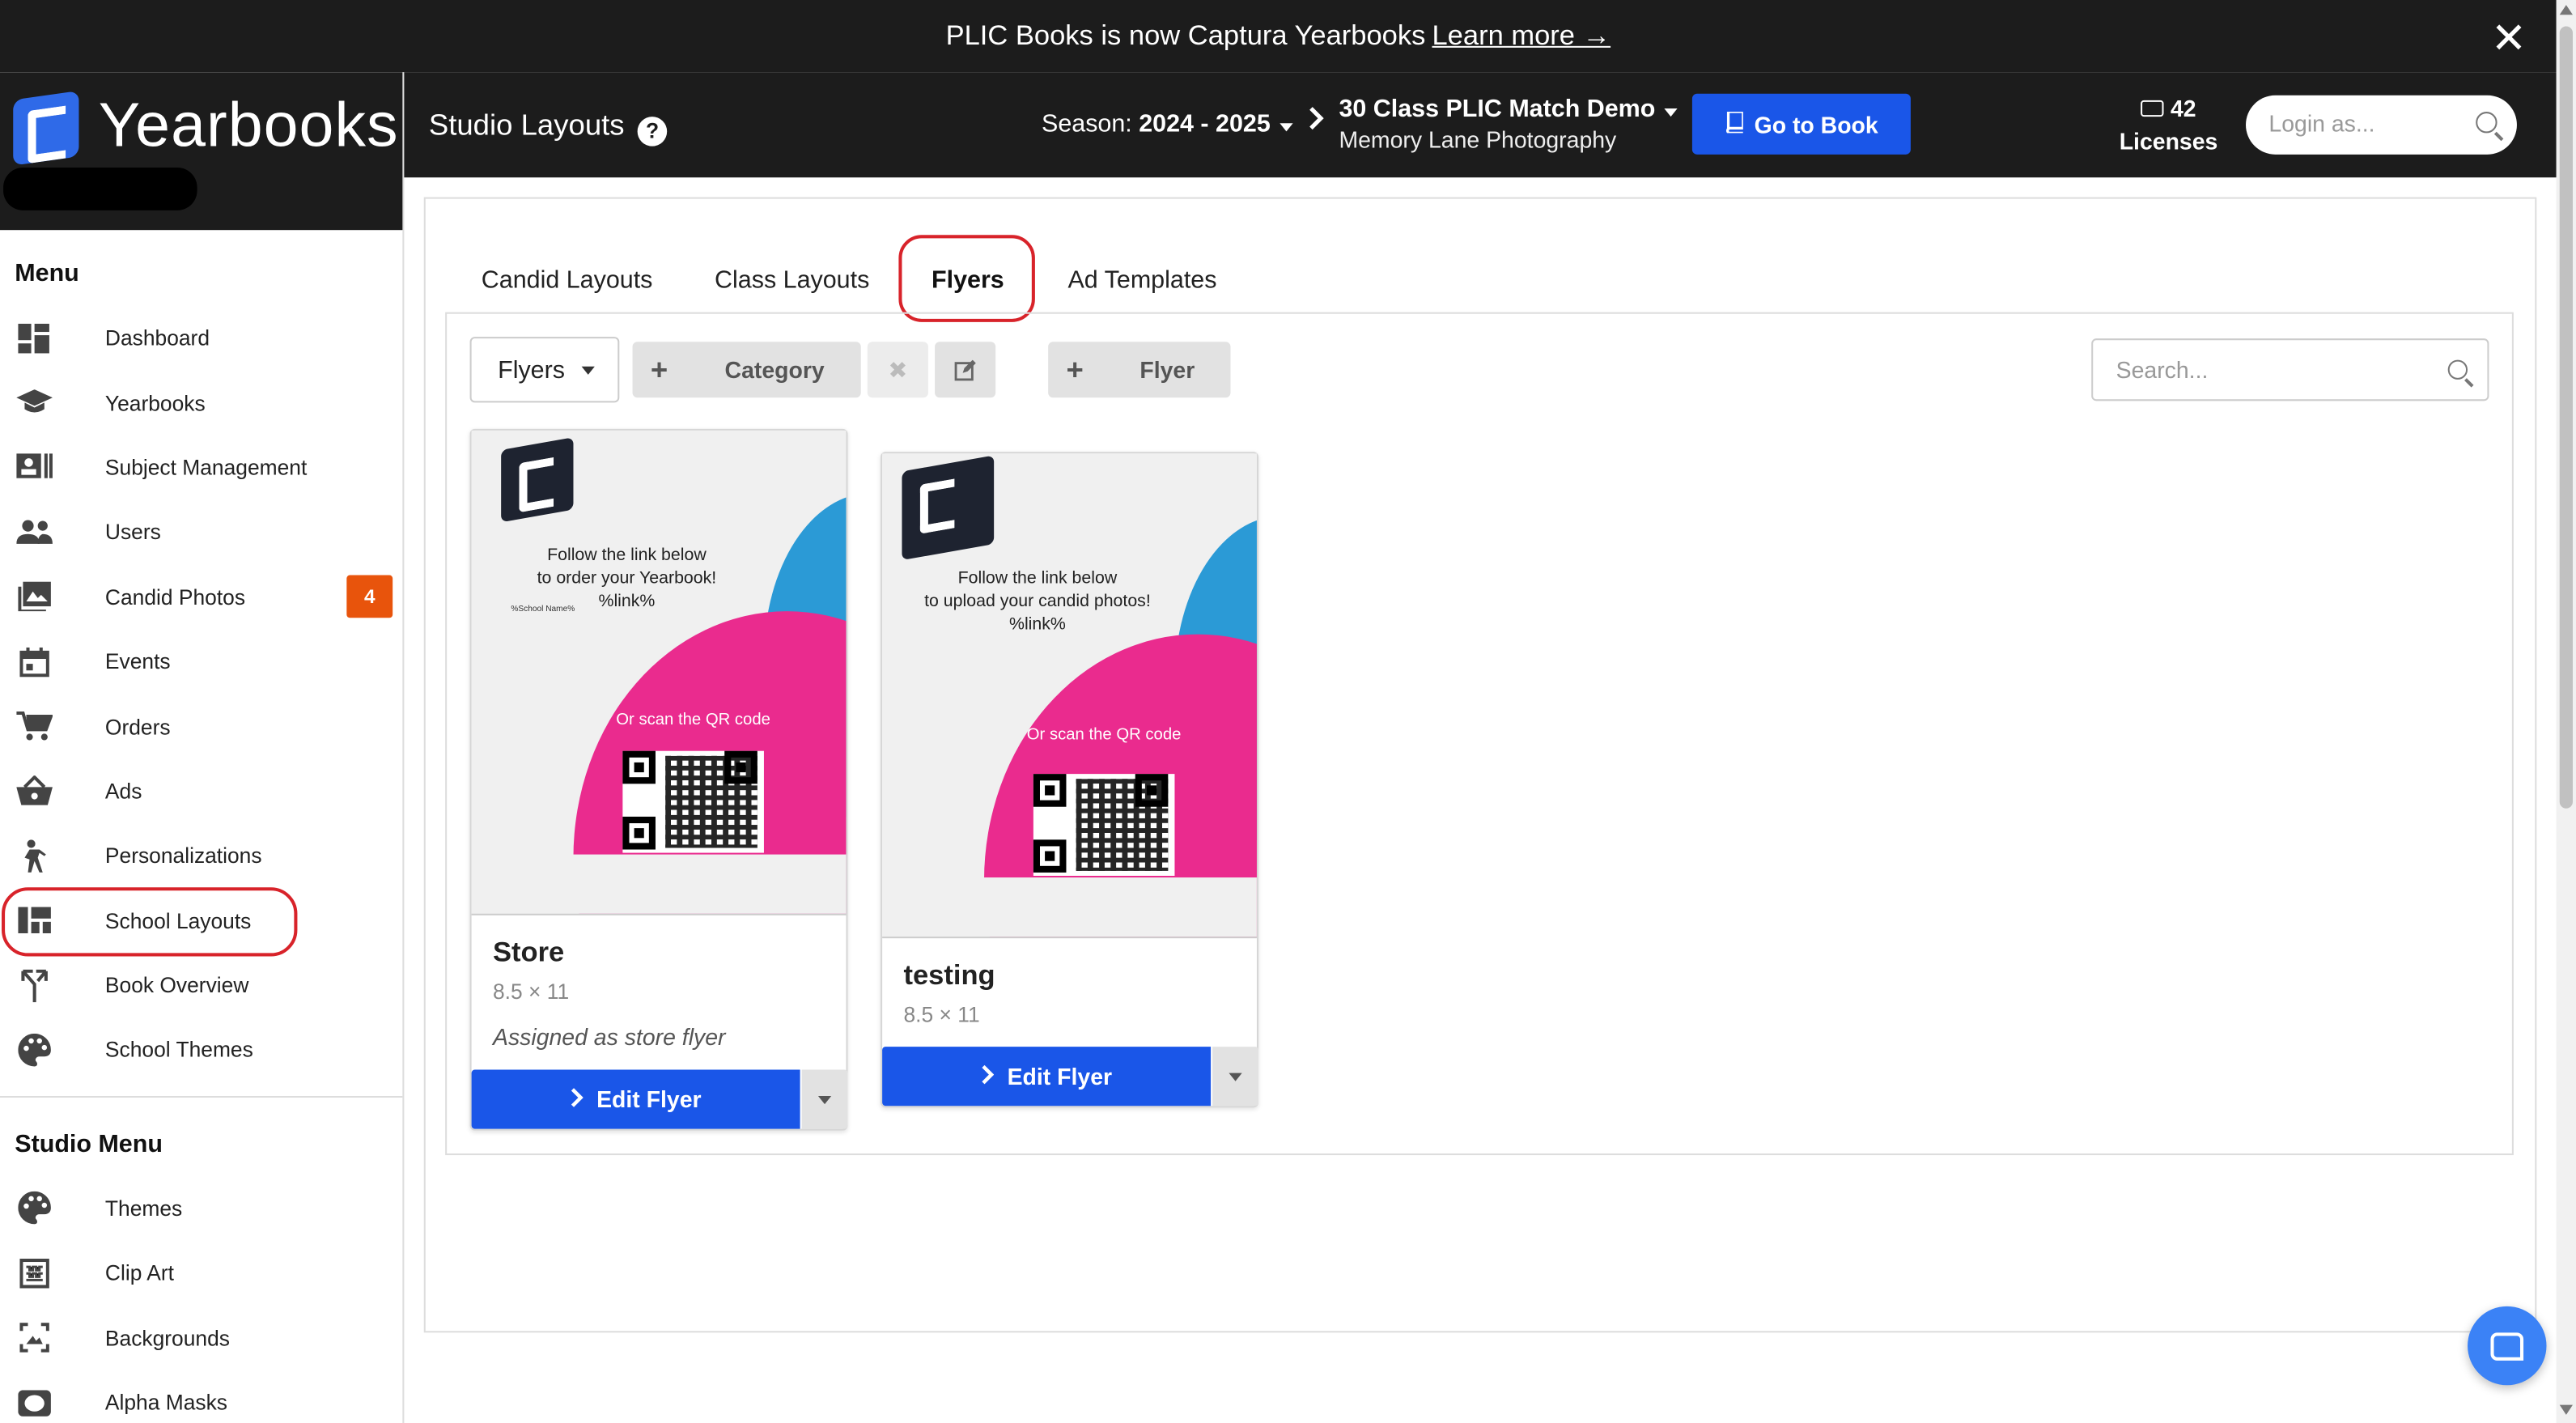  Describe the element at coordinates (949, 975) in the screenshot. I see `flyer-title: testing` at that location.